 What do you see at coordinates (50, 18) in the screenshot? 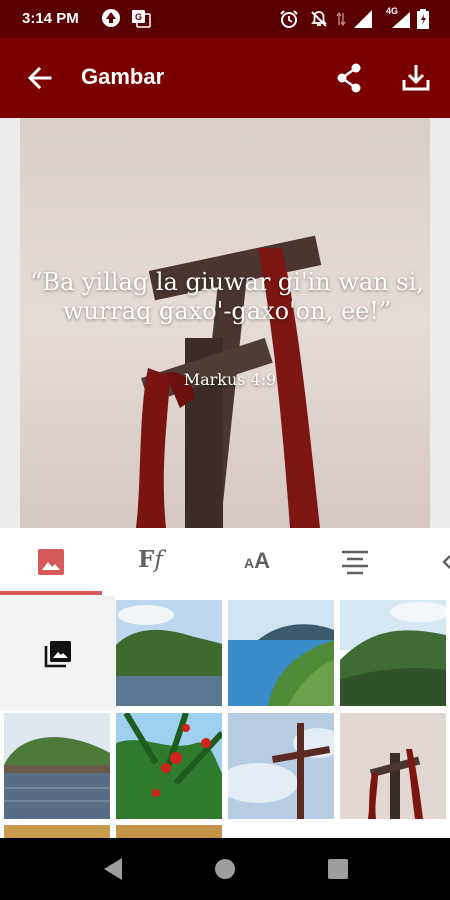
I see `status-time: 3:14 PM` at bounding box center [50, 18].